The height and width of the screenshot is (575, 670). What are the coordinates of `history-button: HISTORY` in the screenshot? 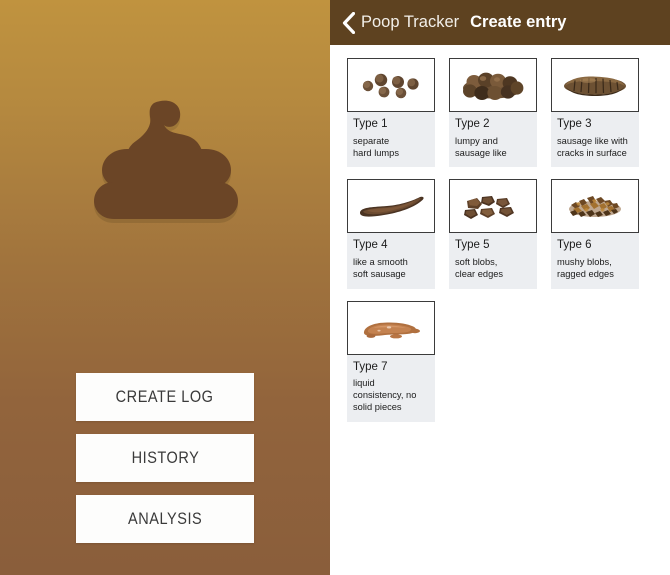 It's located at (165, 458).